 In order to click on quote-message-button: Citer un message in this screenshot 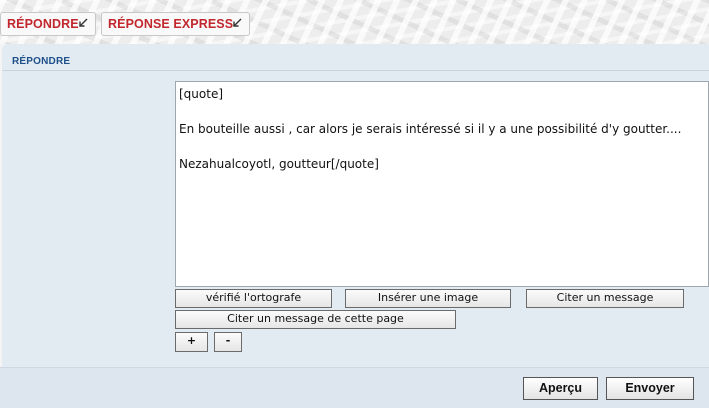, I will do `click(605, 298)`.